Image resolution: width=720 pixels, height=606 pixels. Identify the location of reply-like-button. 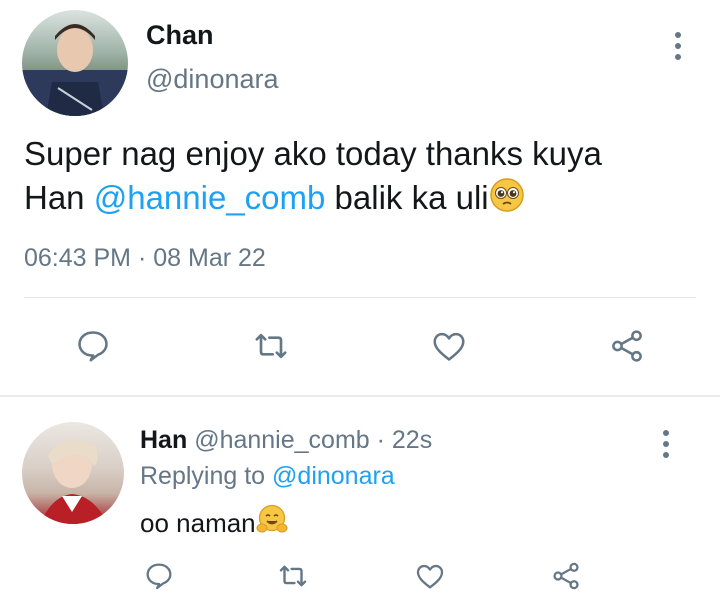
(430, 576).